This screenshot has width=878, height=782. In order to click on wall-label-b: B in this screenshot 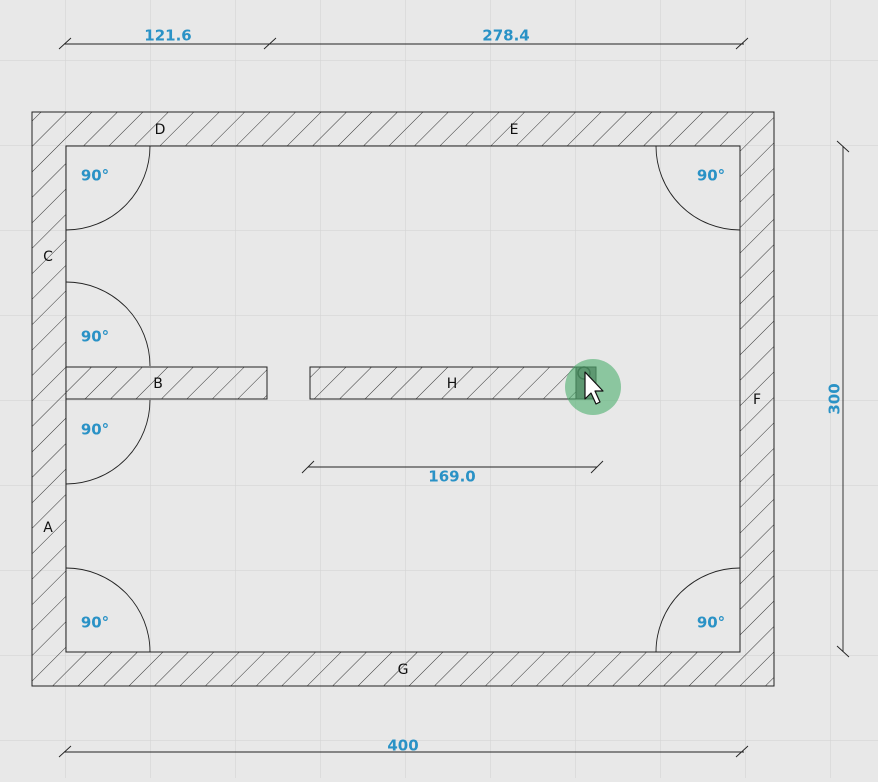, I will do `click(158, 384)`.